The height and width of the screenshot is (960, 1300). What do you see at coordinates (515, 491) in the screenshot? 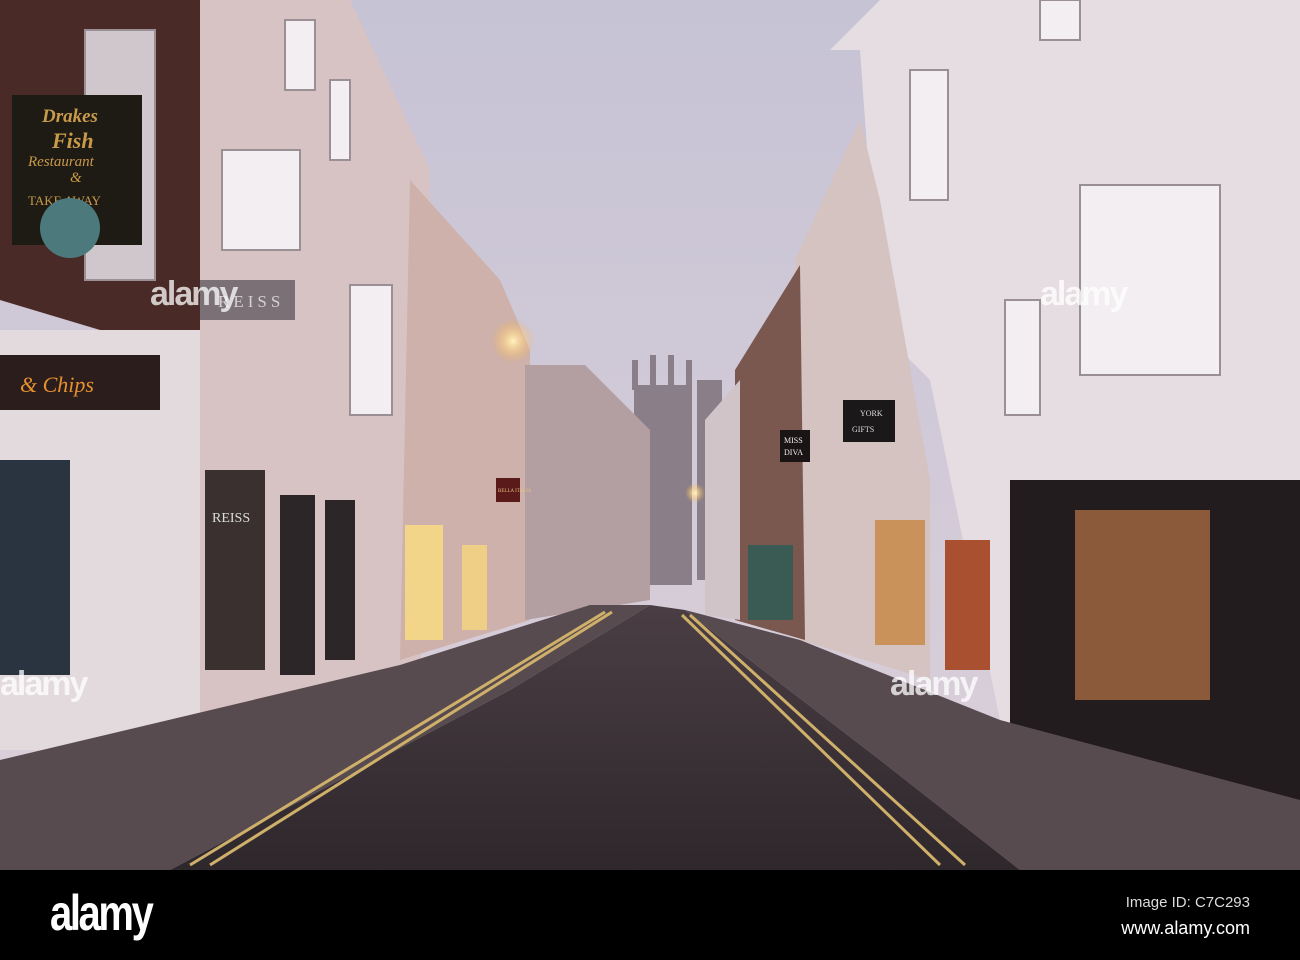
I see `svg-text: BELLA ITALIA` at bounding box center [515, 491].